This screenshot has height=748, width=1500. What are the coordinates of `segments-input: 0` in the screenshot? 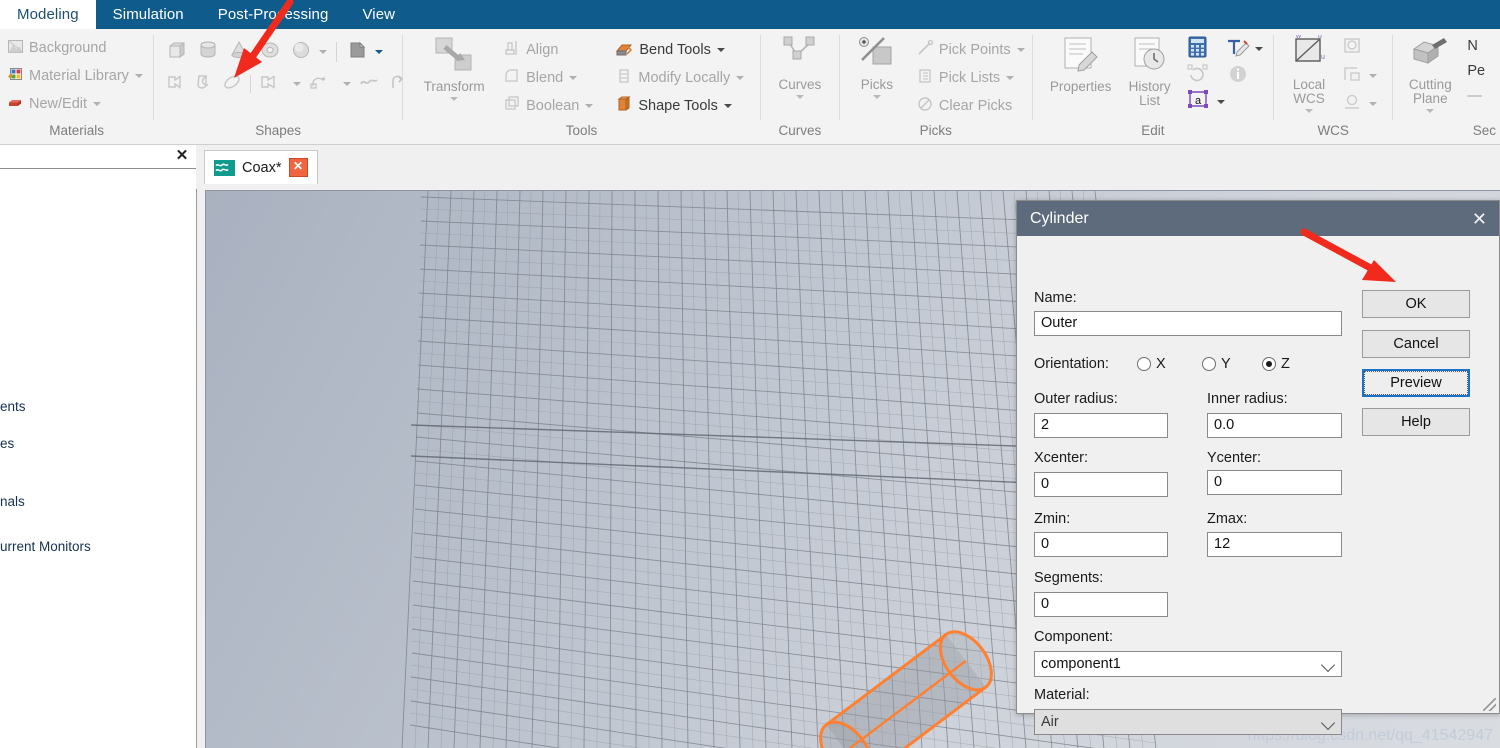 It's located at (1101, 604).